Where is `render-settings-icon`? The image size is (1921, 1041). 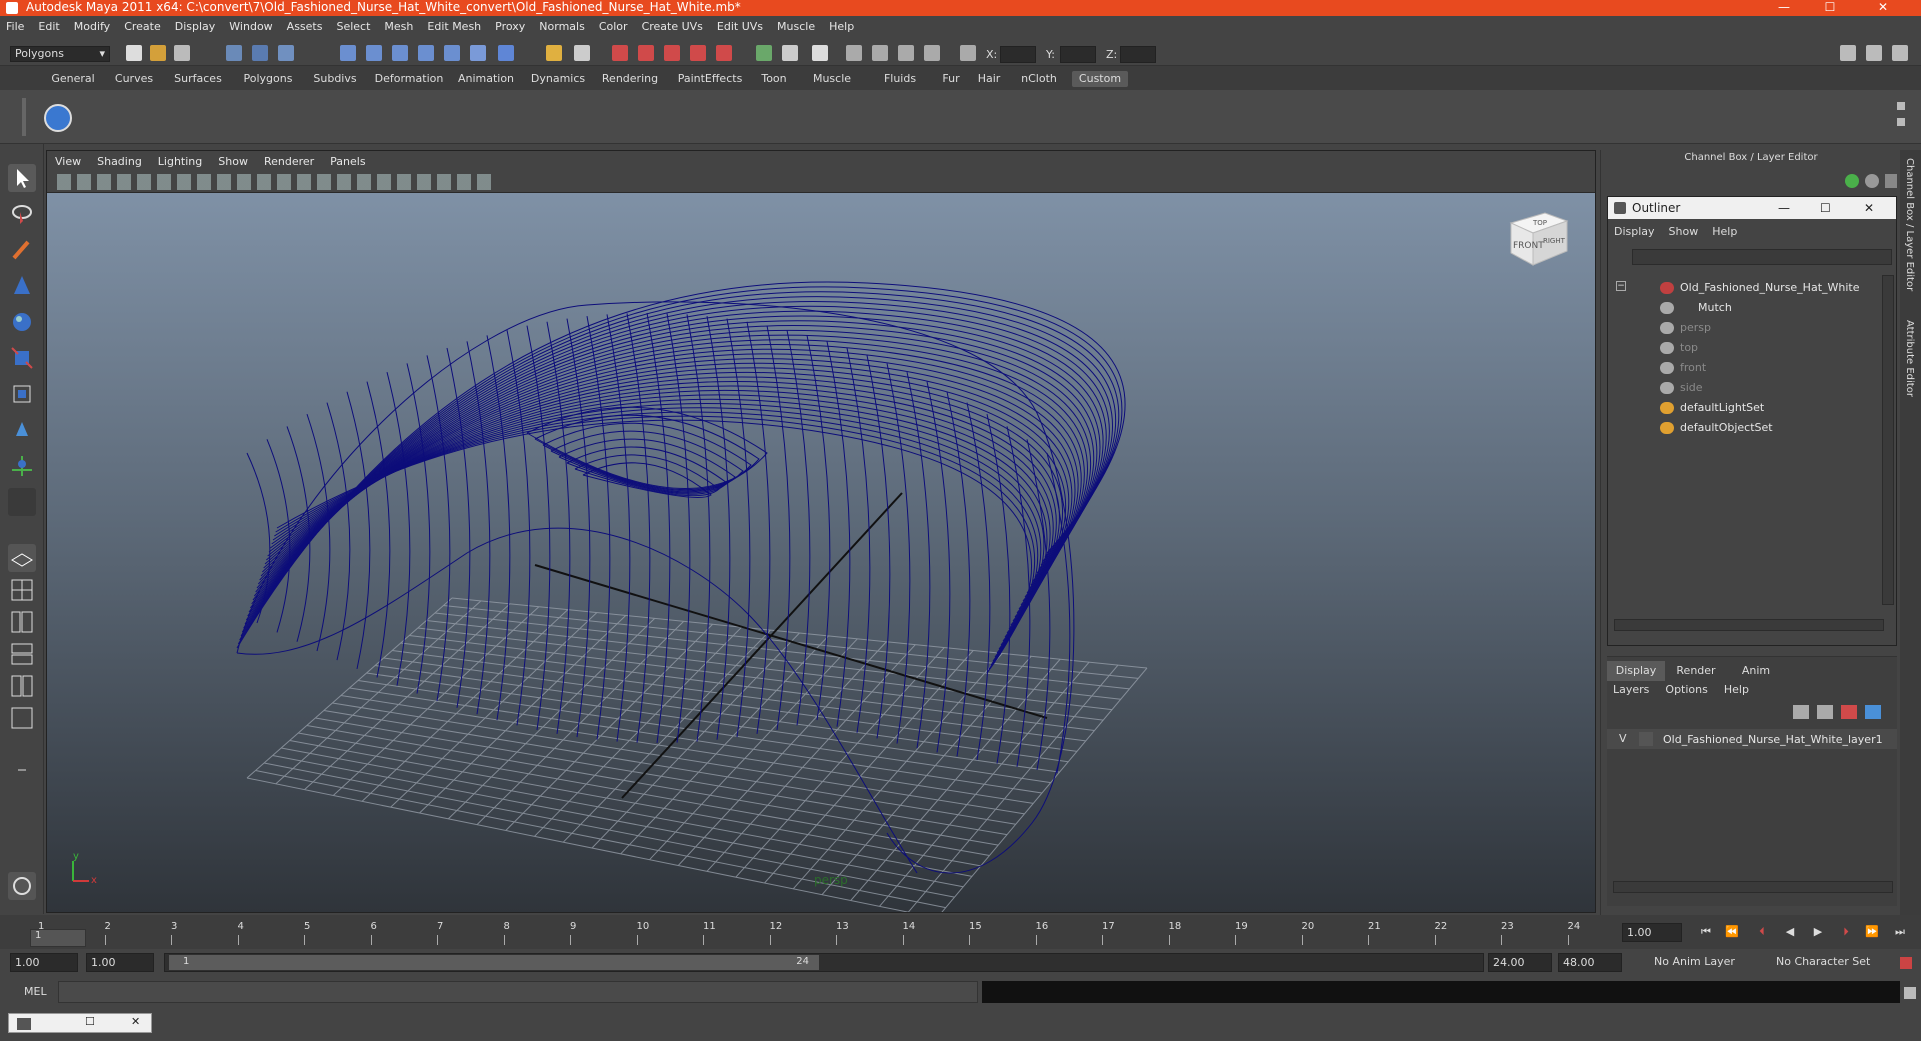
render-settings-icon is located at coordinates (672, 53).